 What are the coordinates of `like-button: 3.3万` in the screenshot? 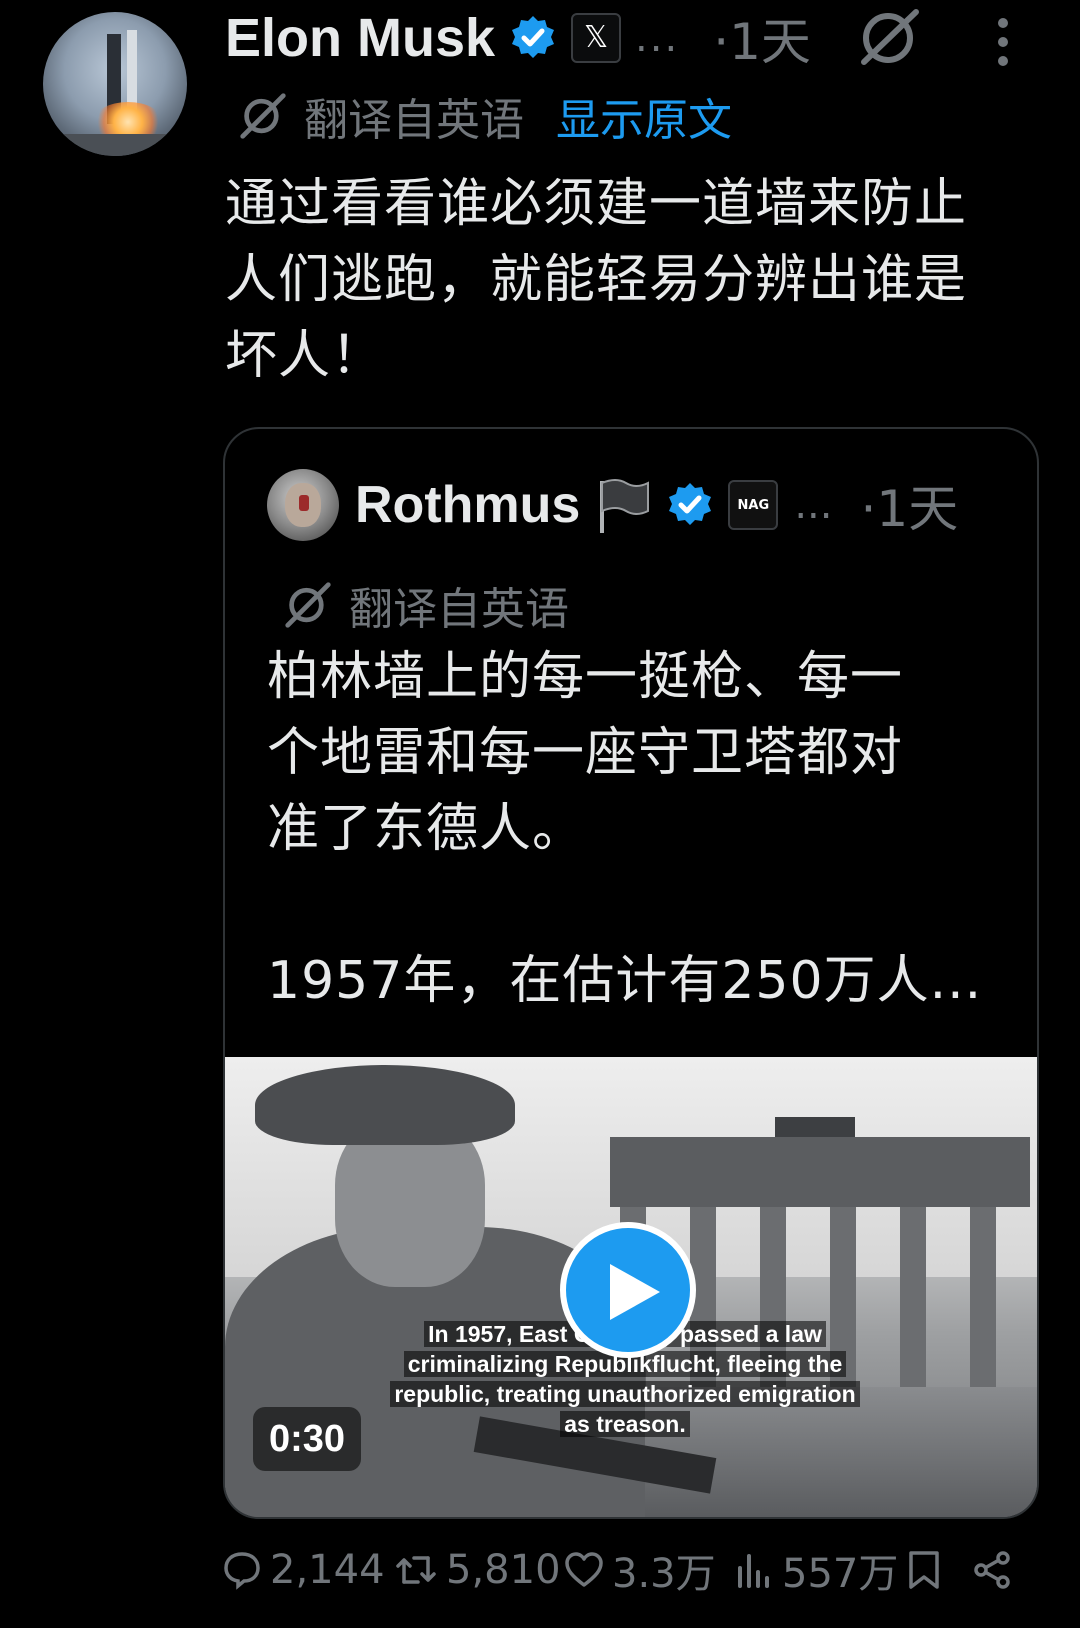 It's located at (649, 1570).